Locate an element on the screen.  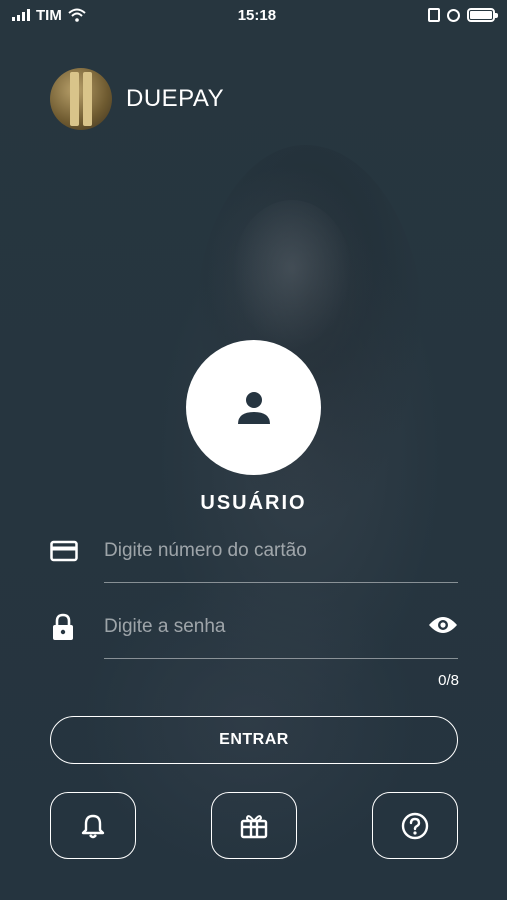
duepay-logo-icon is located at coordinates (81, 99).